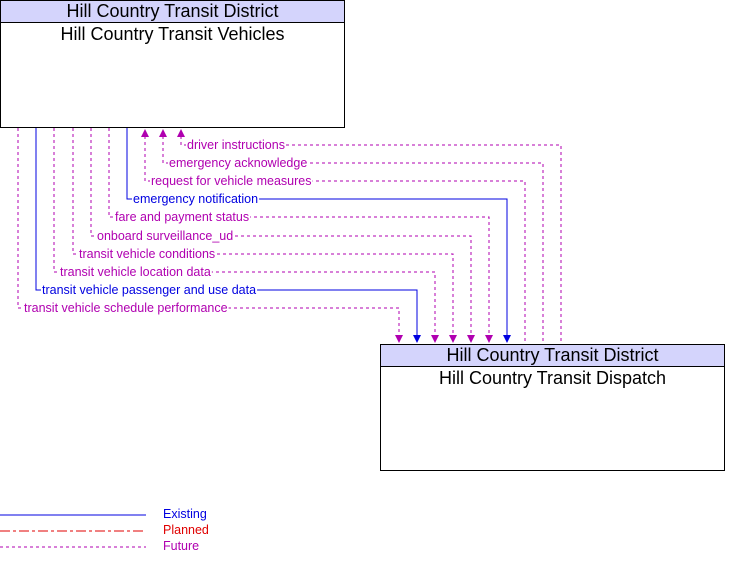 The image size is (734, 565). Describe the element at coordinates (126, 308) in the screenshot. I see `flow-label: transit vehicle schedule performance` at that location.